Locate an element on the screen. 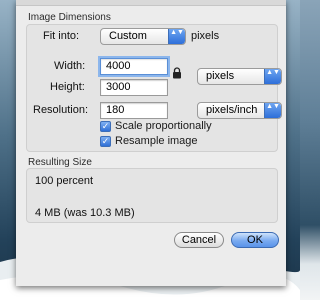 The width and height of the screenshot is (320, 300). resample-image-checkbox: ✓ is located at coordinates (105, 141).